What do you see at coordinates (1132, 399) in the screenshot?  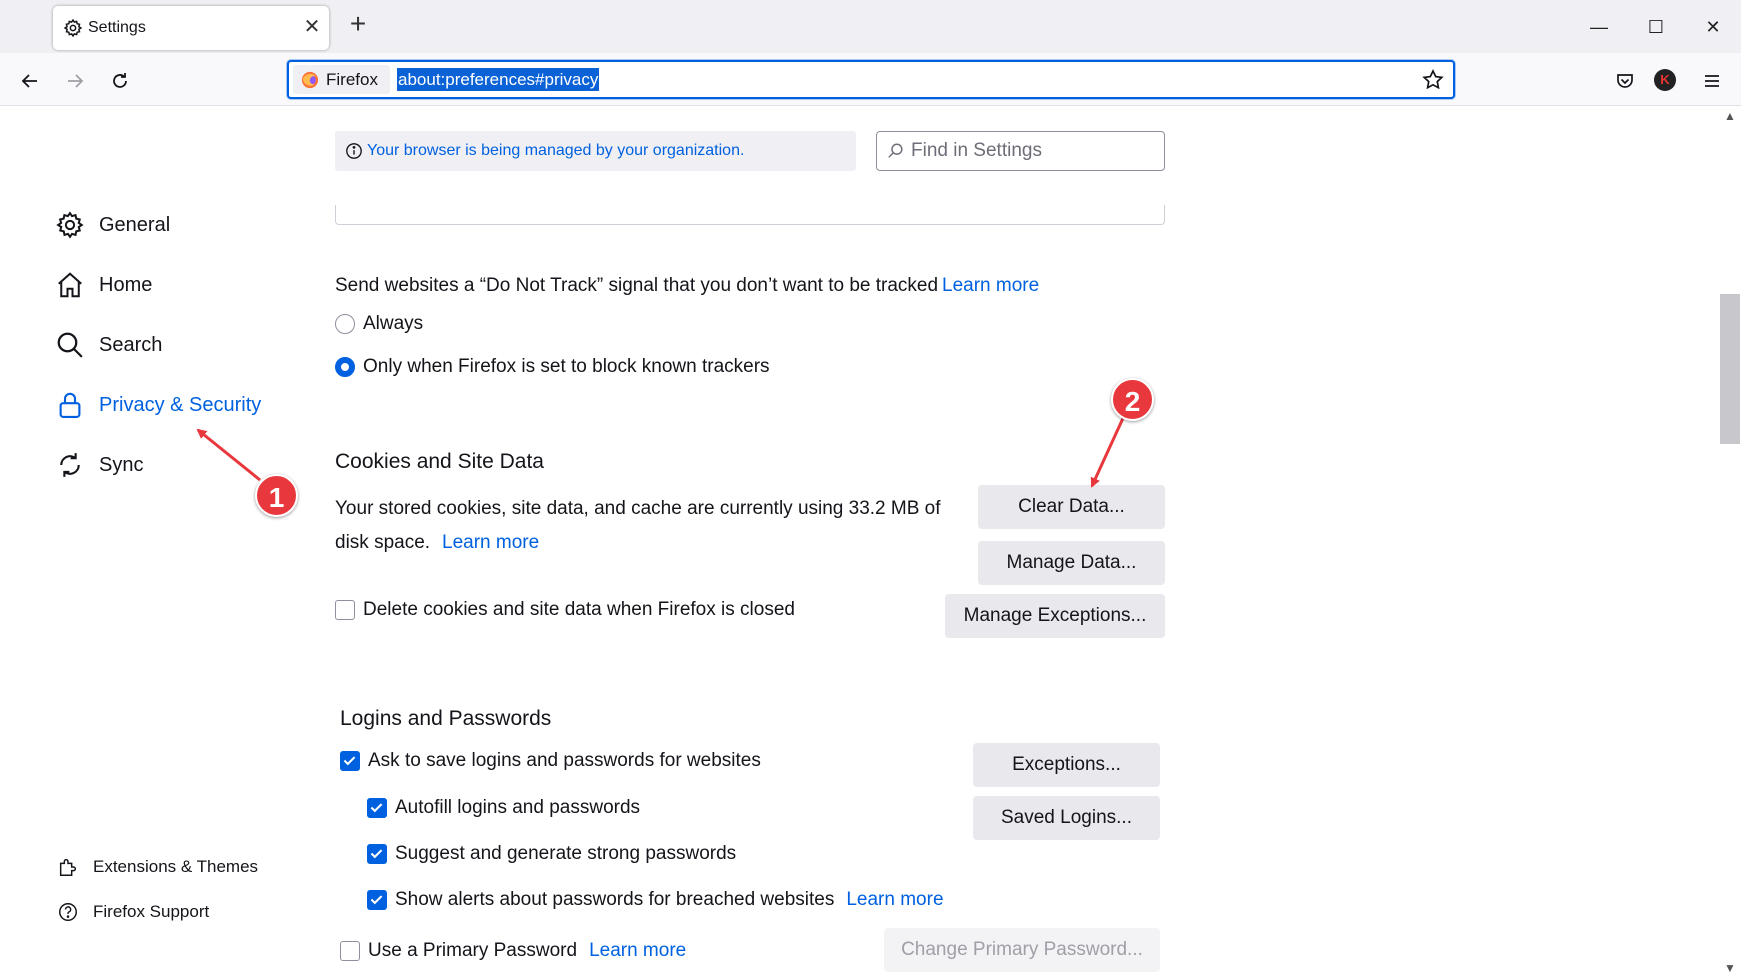 I see `annotation-badge-2: 2` at bounding box center [1132, 399].